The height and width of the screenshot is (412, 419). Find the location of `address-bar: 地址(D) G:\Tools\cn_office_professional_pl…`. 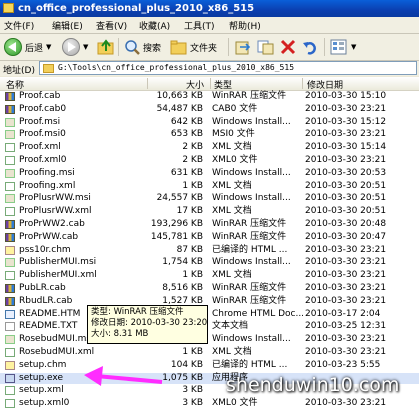

address-bar: 地址(D) G:\Tools\cn_office_professional_pl… is located at coordinates (209, 68).